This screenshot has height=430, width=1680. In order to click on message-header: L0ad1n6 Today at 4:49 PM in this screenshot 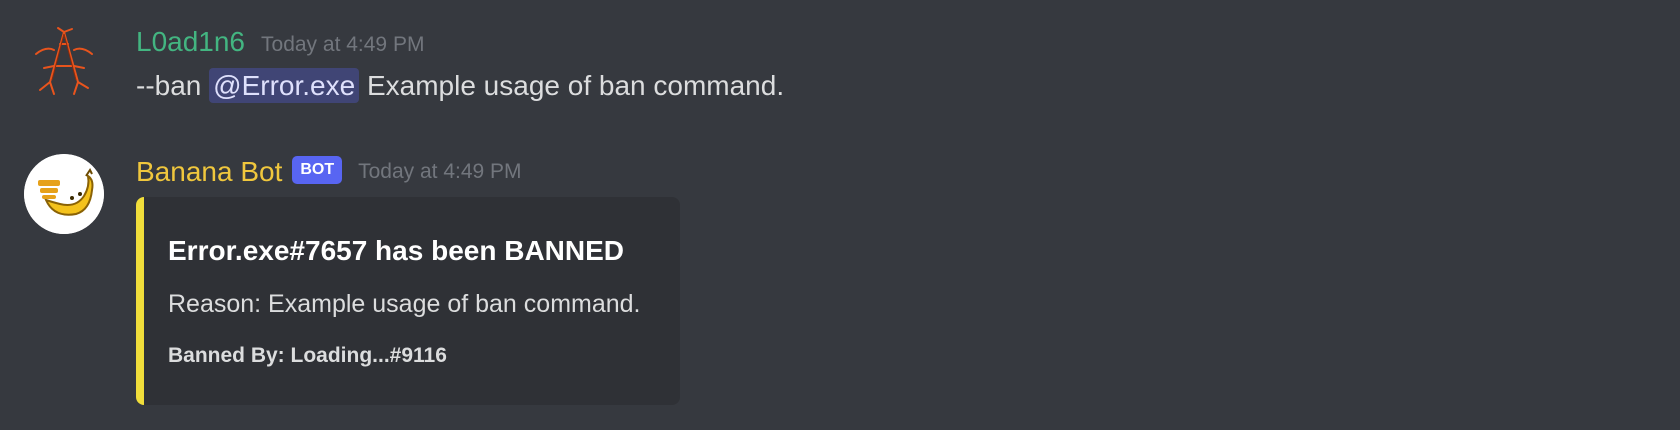, I will do `click(280, 43)`.